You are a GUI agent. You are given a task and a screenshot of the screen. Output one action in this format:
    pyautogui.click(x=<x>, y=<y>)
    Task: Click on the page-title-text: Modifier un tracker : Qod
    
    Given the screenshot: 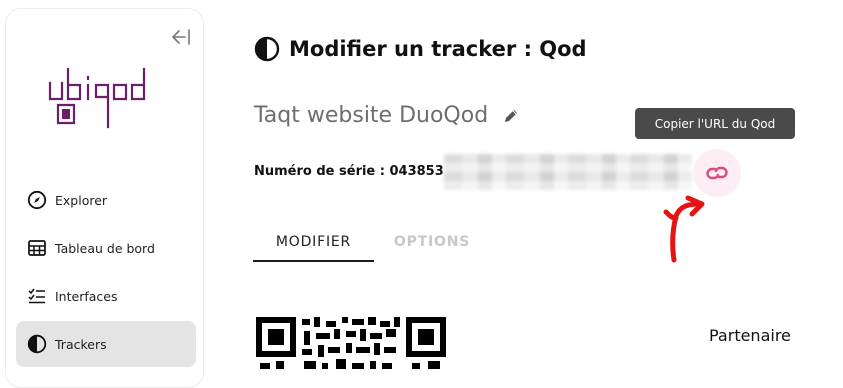 What is the action you would take?
    pyautogui.click(x=438, y=49)
    